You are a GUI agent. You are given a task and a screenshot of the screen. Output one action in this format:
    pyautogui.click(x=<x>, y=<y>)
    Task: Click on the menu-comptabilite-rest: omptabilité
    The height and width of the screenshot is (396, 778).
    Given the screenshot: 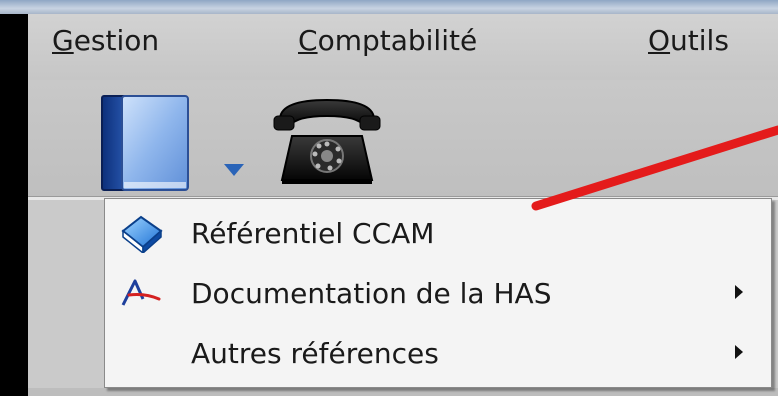 What is the action you would take?
    pyautogui.click(x=397, y=40)
    